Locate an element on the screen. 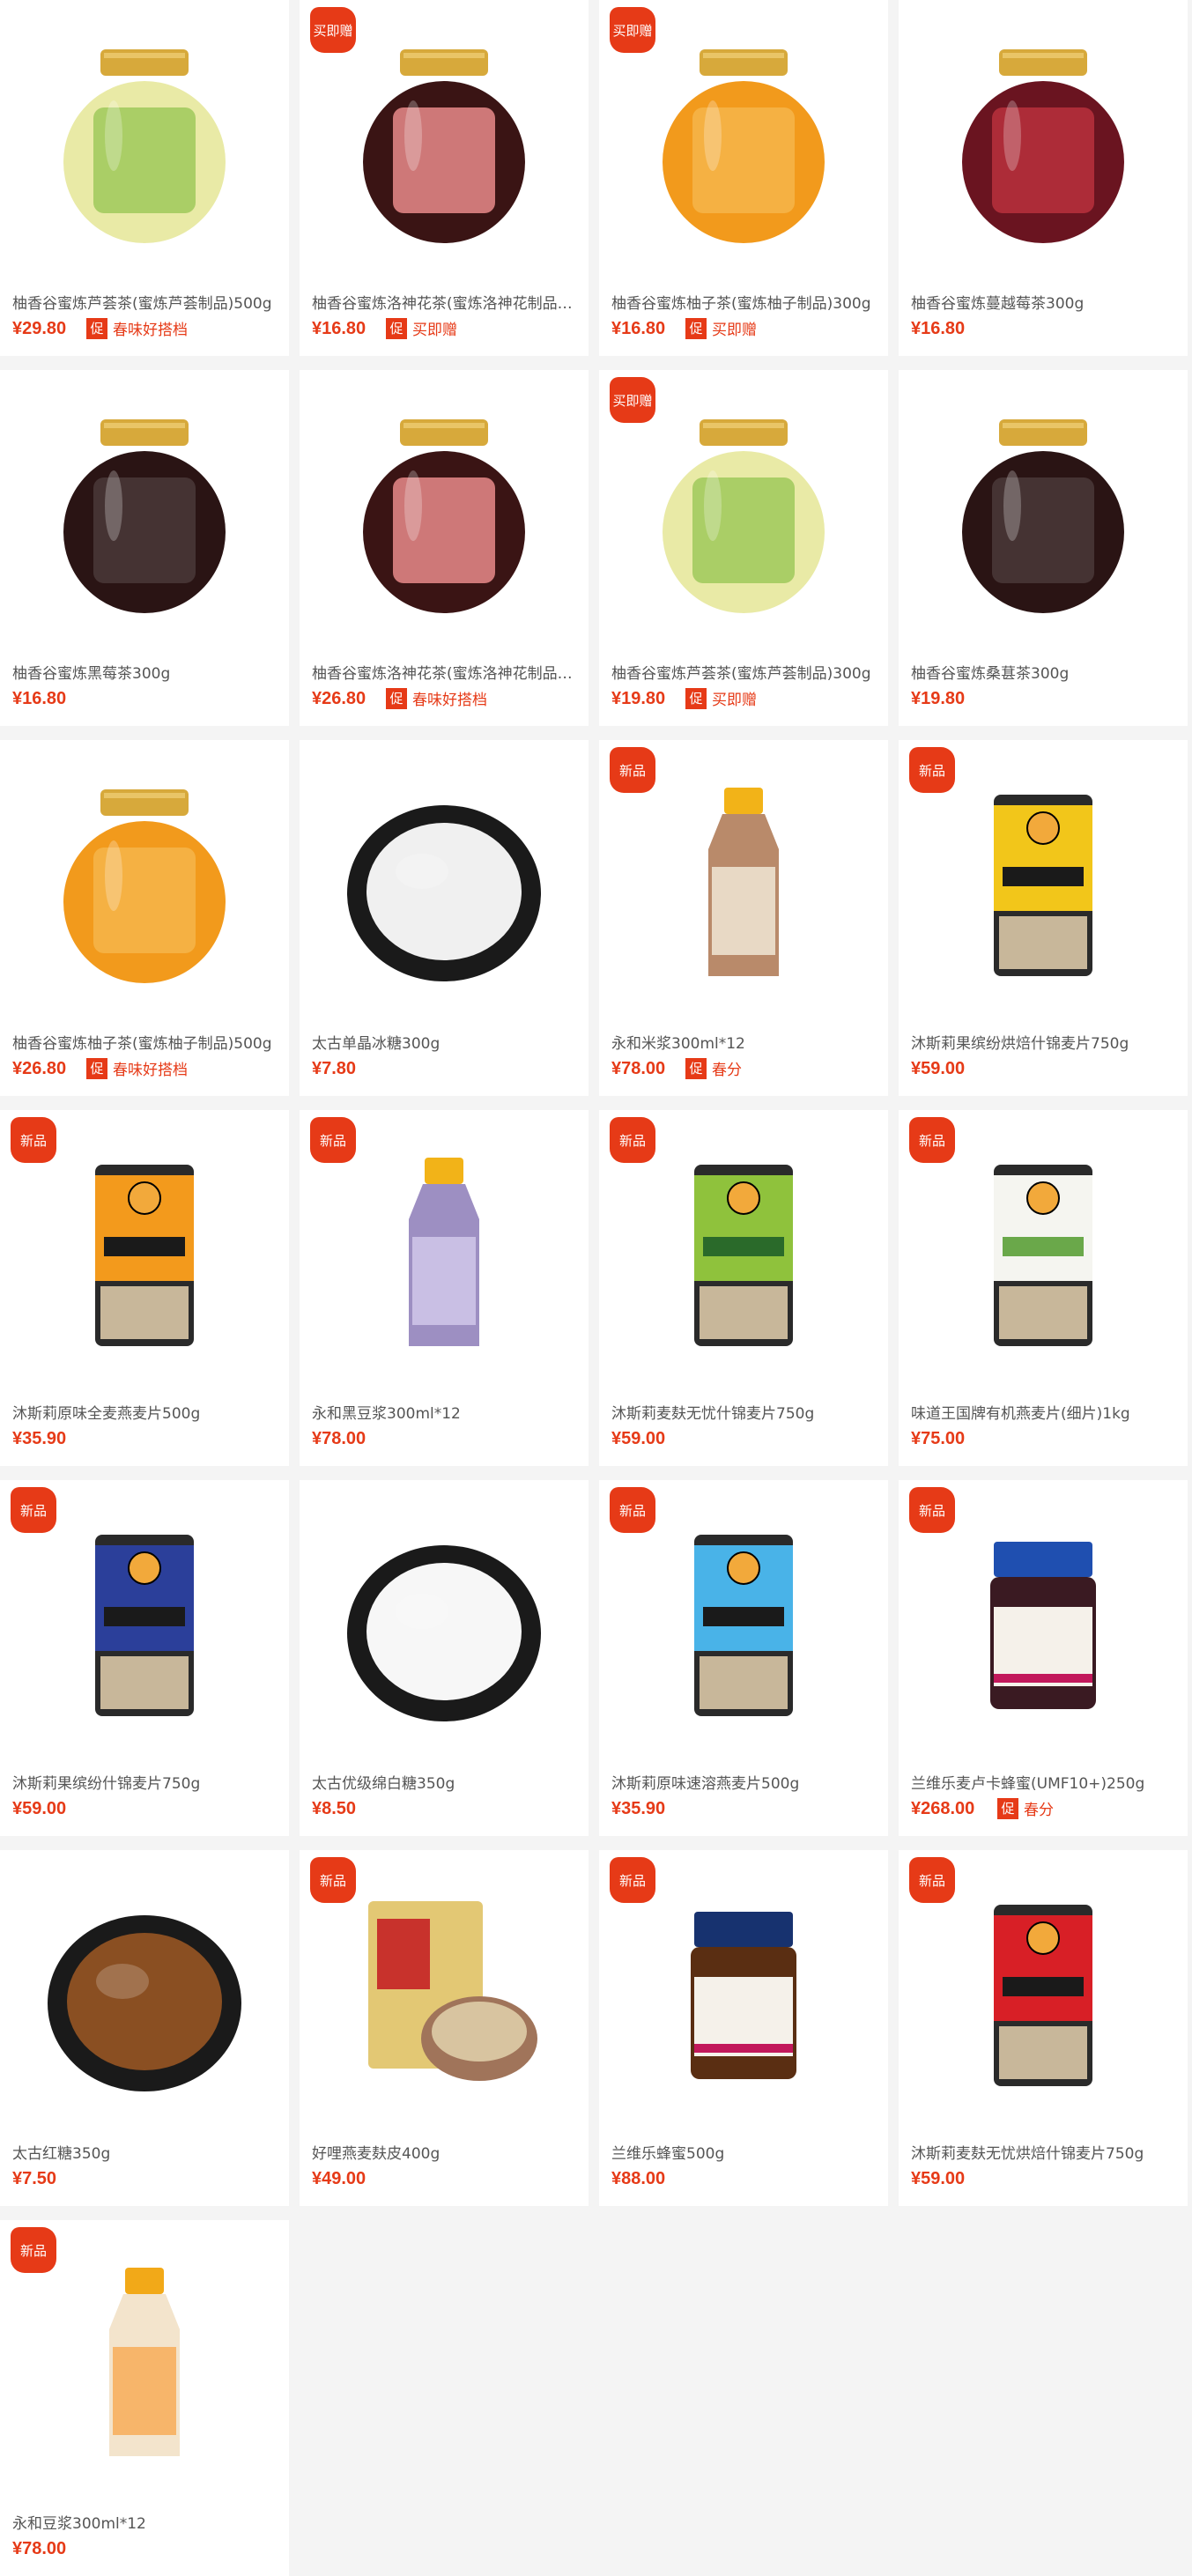 The image size is (1192, 2576). product-name: 柚香谷蜜炼黑莓茶300g is located at coordinates (144, 672).